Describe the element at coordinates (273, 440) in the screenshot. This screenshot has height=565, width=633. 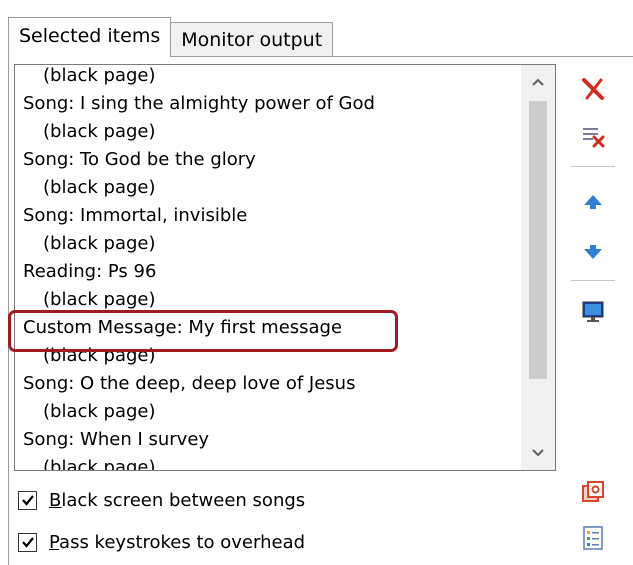
I see `list-item: Song: When I survey` at that location.